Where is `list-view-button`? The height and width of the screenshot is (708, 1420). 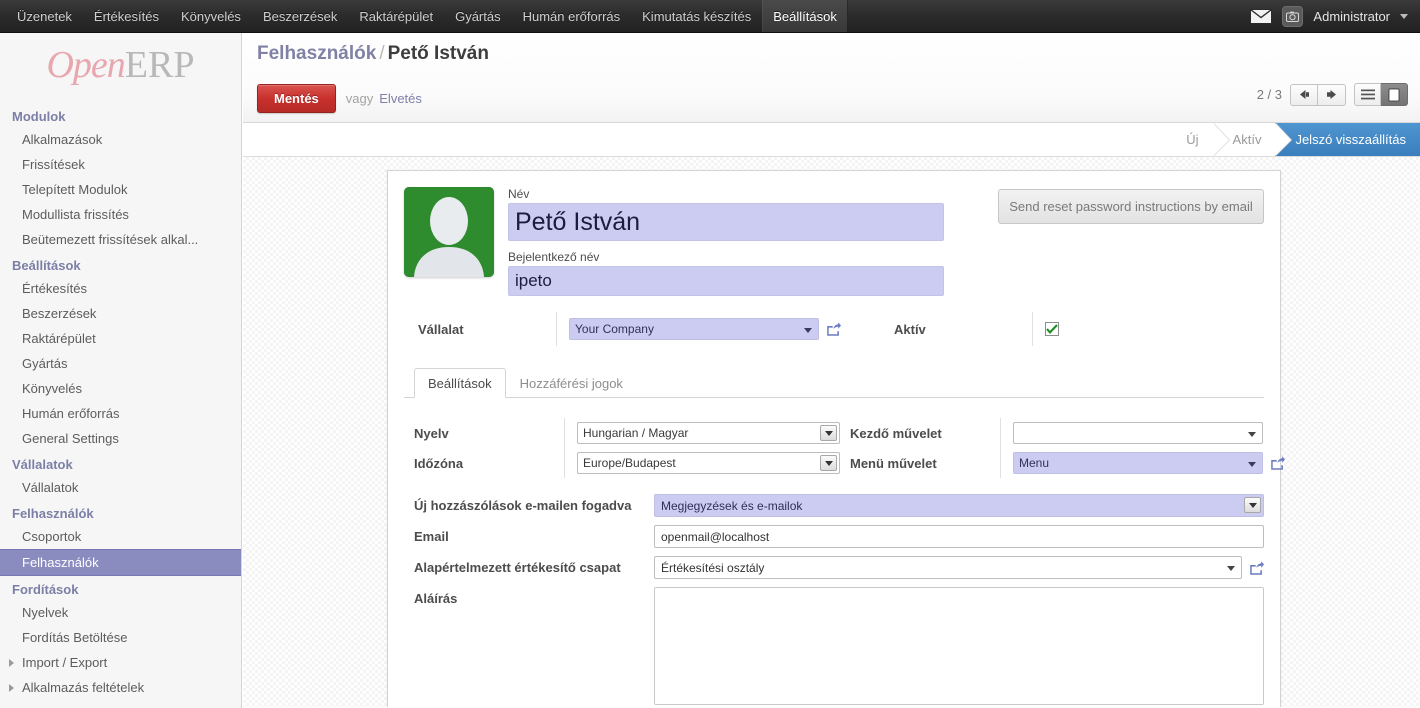 list-view-button is located at coordinates (1367, 94).